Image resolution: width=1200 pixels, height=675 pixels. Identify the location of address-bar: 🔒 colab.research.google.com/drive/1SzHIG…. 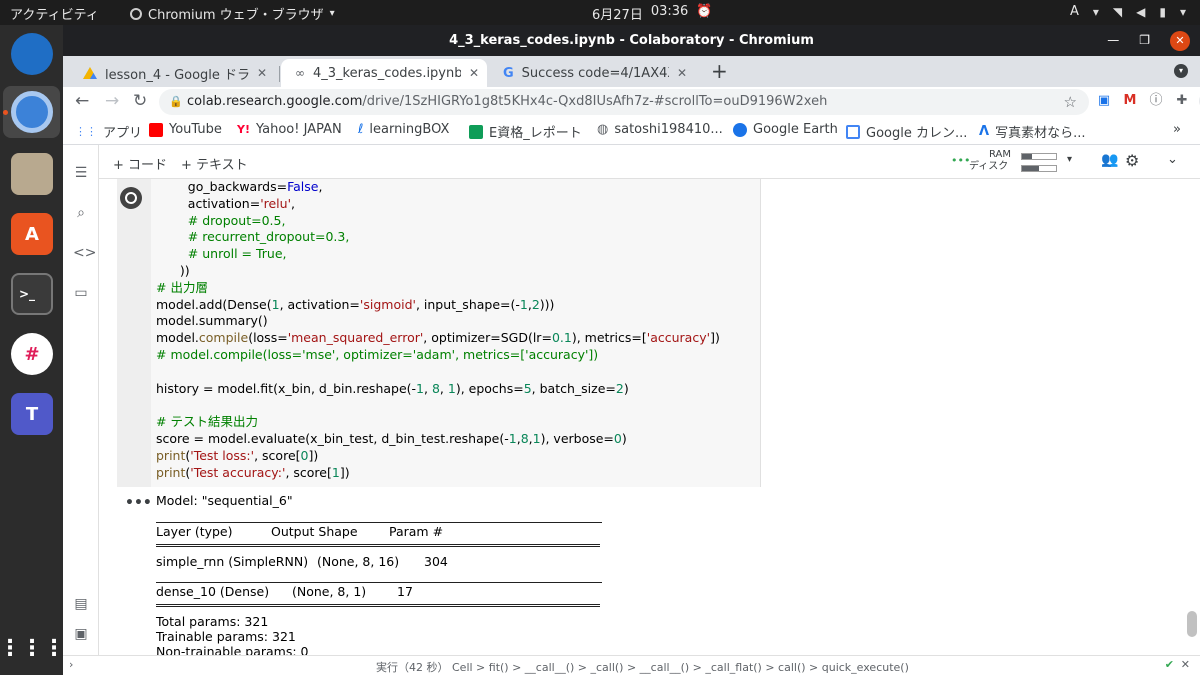
(624, 102).